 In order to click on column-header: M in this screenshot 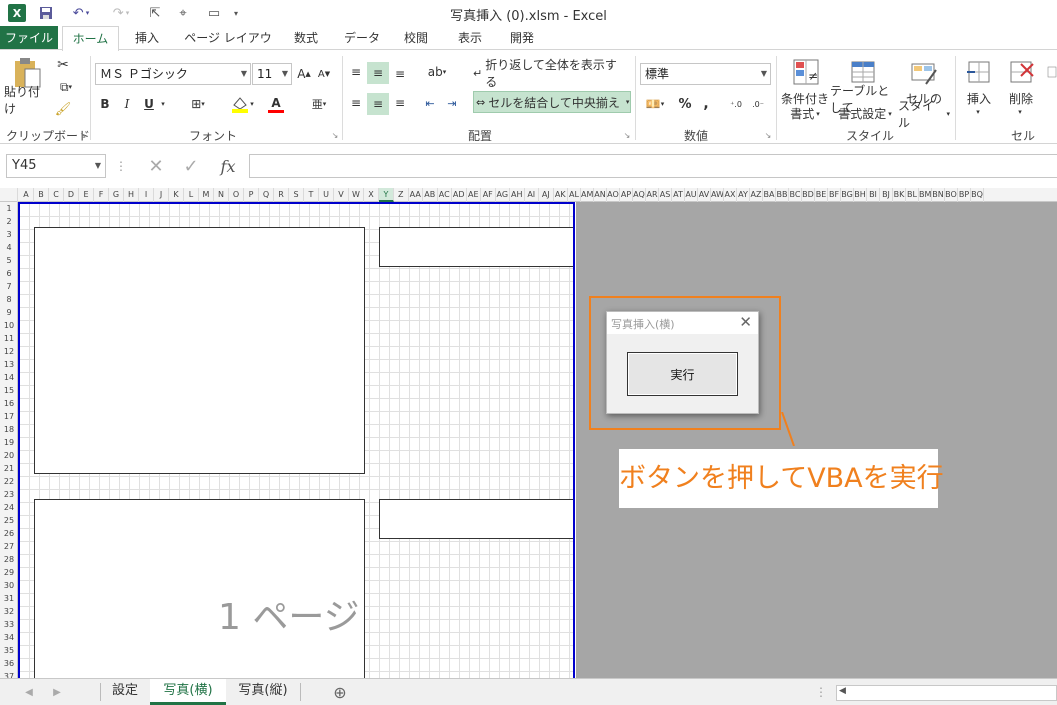, I will do `click(206, 195)`.